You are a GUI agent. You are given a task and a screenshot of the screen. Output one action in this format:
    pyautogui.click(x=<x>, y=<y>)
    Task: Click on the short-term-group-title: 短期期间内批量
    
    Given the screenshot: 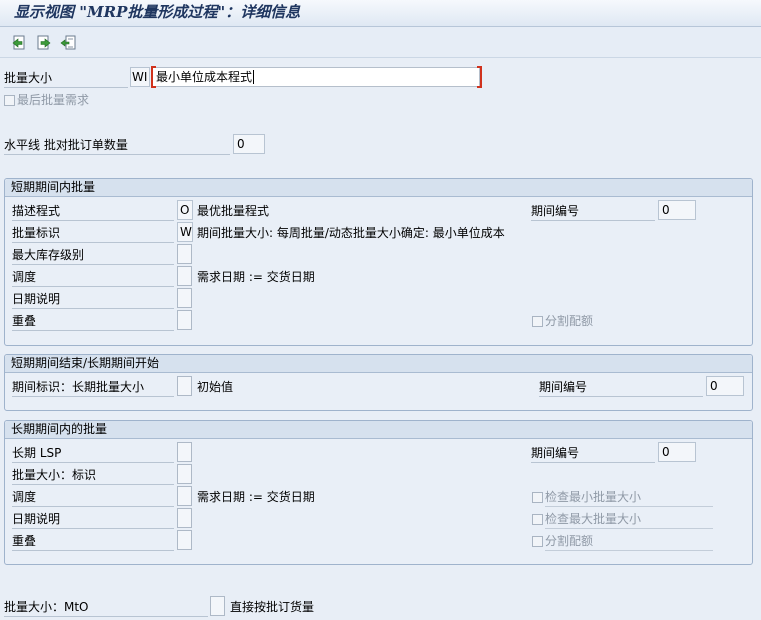 What is the action you would take?
    pyautogui.click(x=378, y=188)
    